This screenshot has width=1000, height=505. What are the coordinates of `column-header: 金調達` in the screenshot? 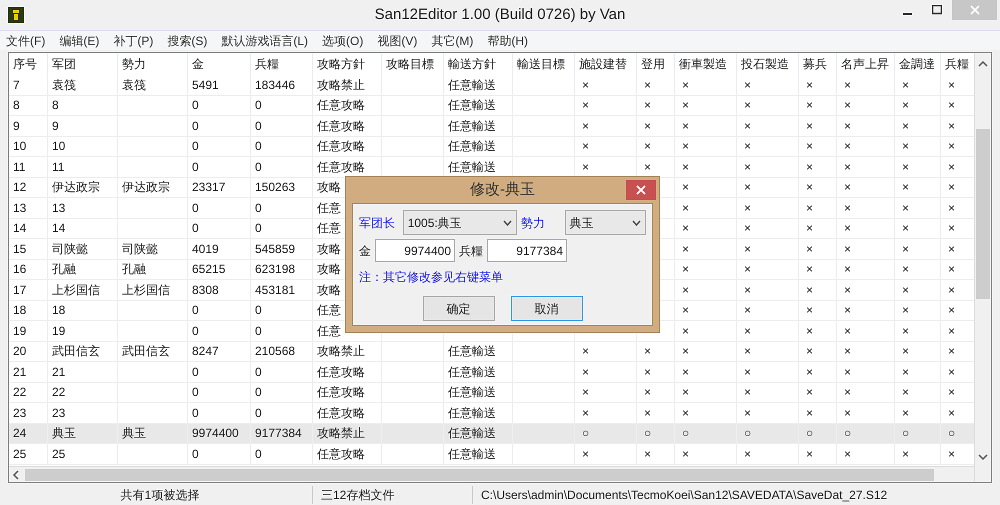 It's located at (918, 64).